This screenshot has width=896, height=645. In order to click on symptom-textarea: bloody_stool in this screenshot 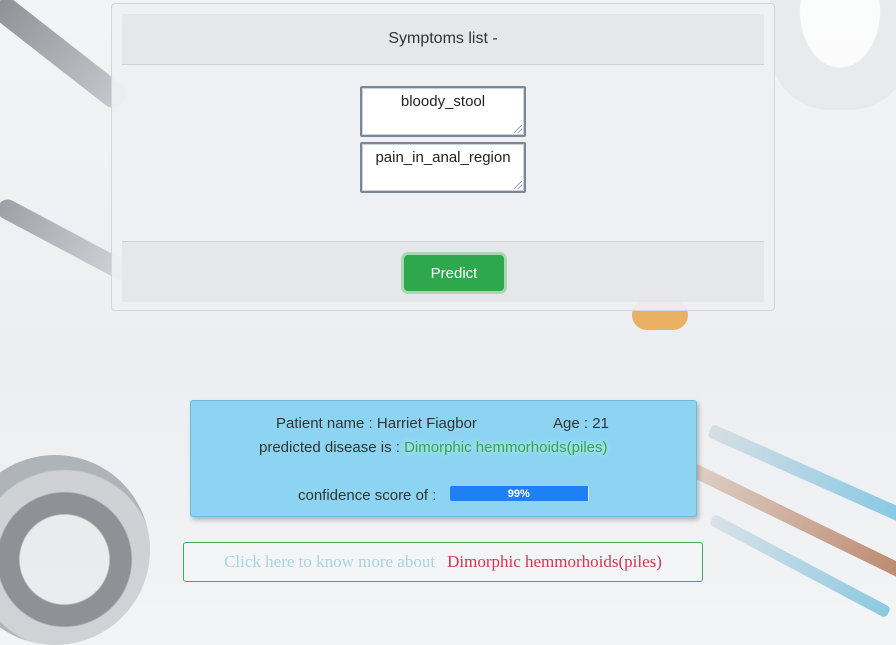, I will do `click(443, 111)`.